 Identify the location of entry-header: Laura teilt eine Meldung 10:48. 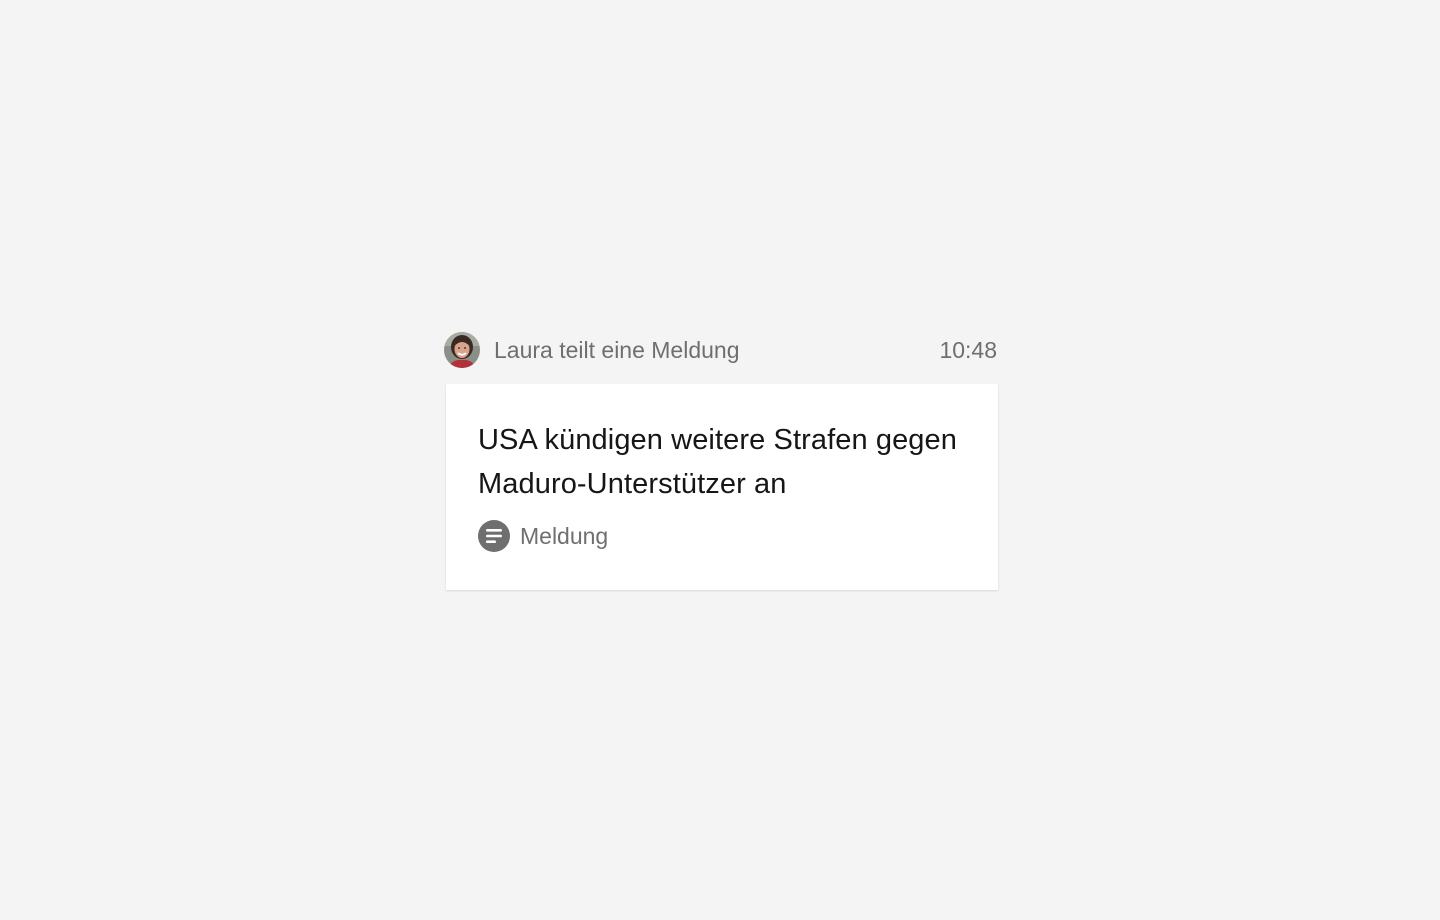
(721, 350).